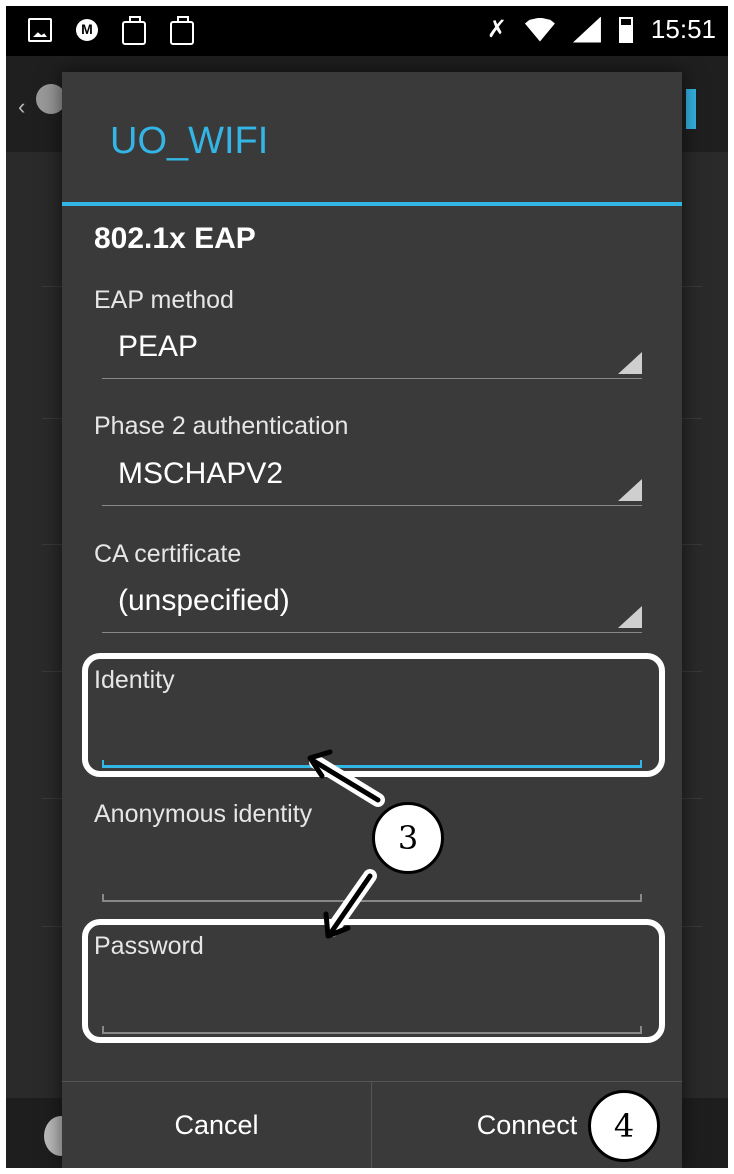 The width and height of the screenshot is (734, 1174). I want to click on picture-icon, so click(40, 30).